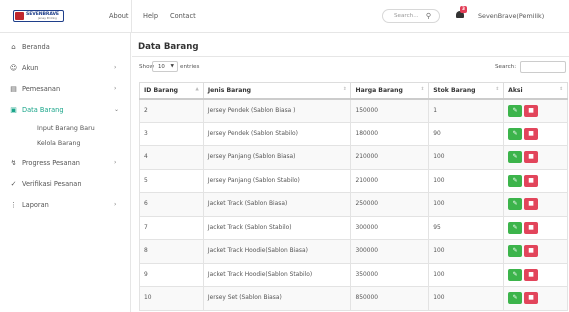  What do you see at coordinates (119, 16) in the screenshot?
I see `about-link: About` at bounding box center [119, 16].